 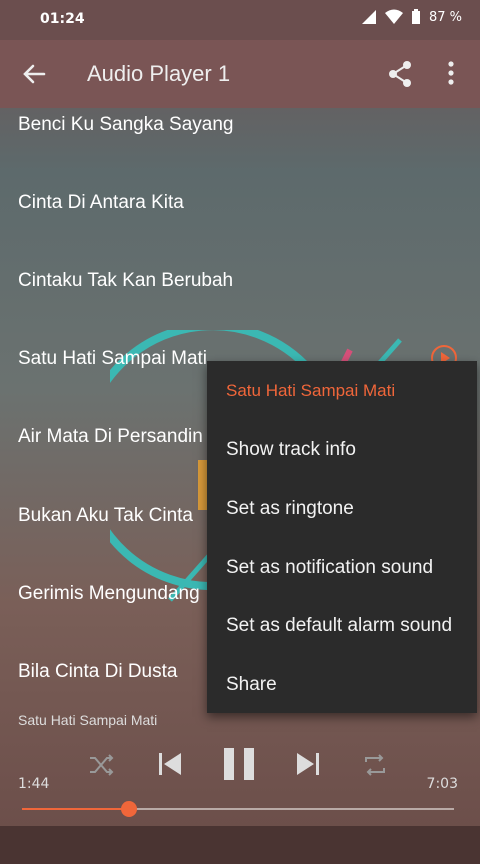 What do you see at coordinates (400, 74) in the screenshot?
I see `share-icon` at bounding box center [400, 74].